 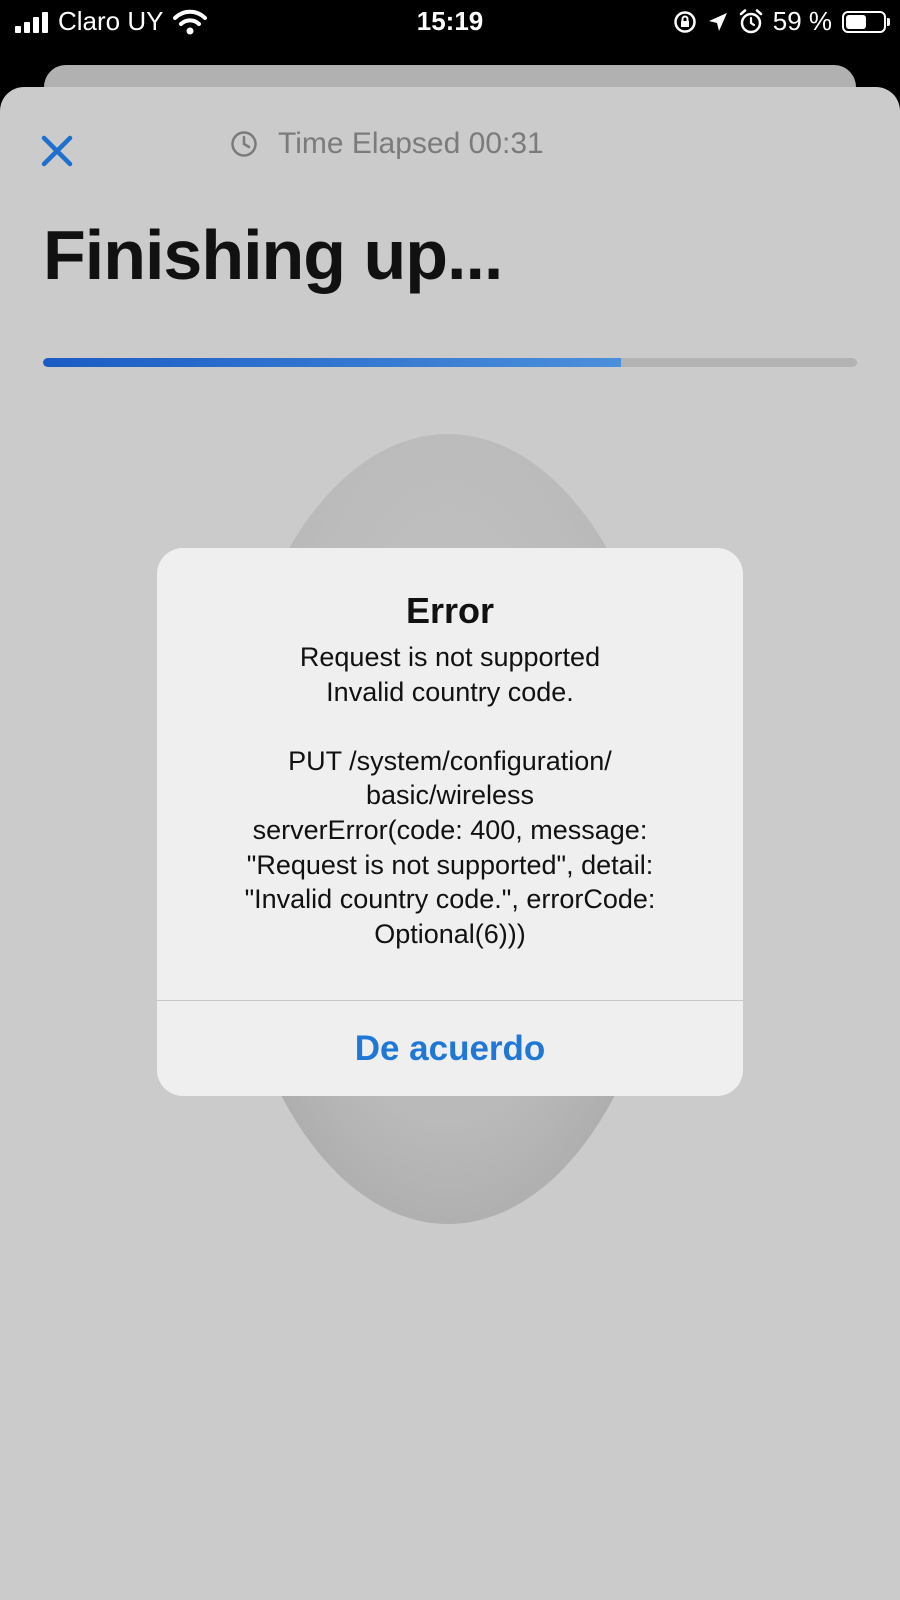 What do you see at coordinates (684, 21) in the screenshot?
I see `orientation-lock-icon` at bounding box center [684, 21].